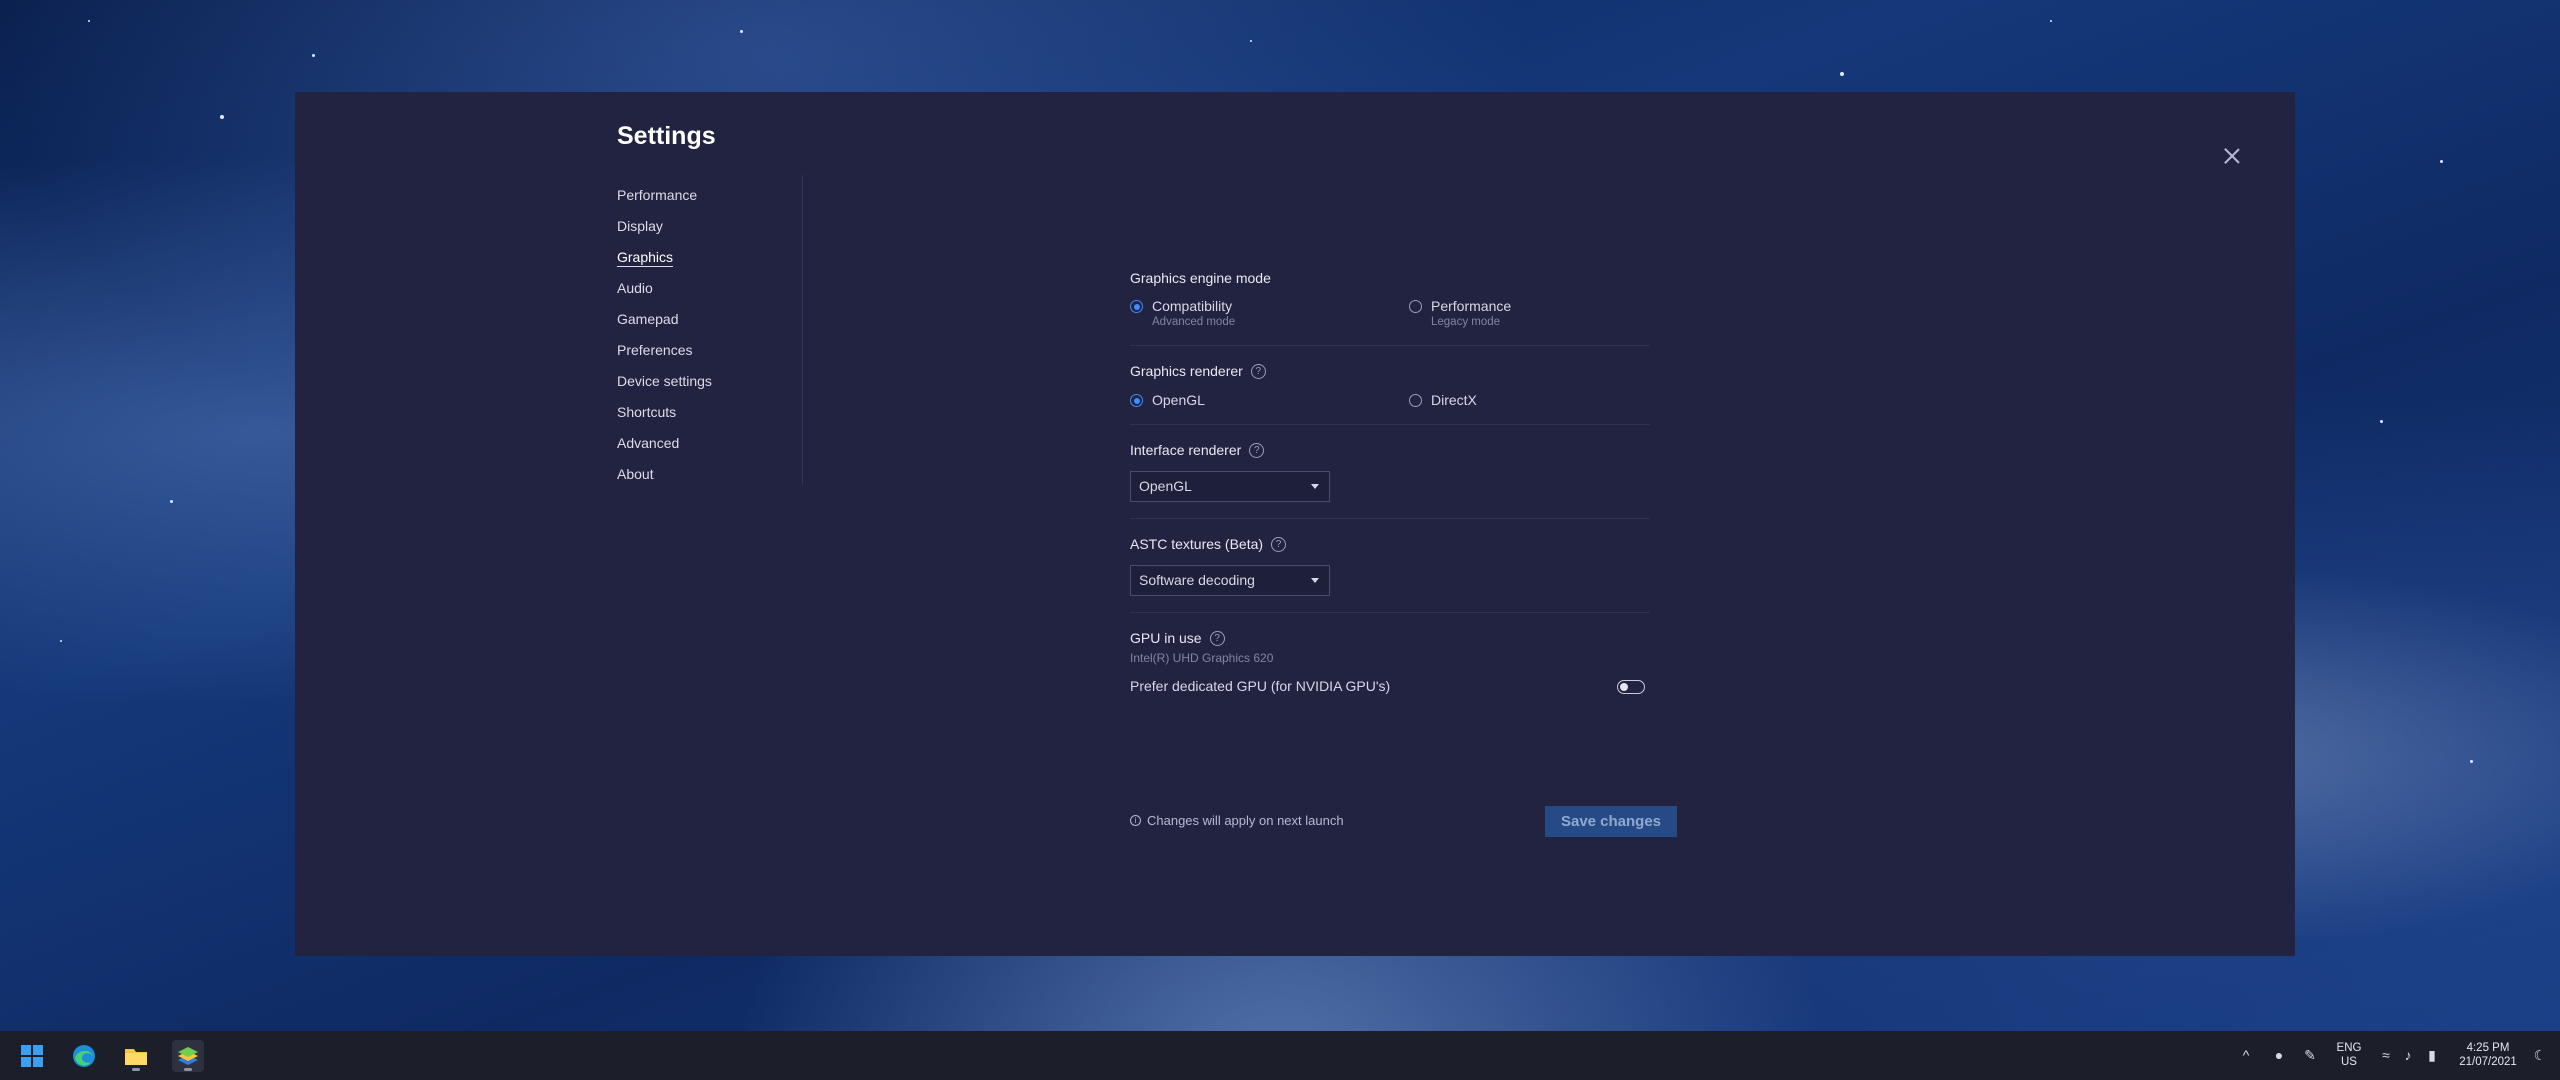 The width and height of the screenshot is (2560, 1080). I want to click on gpu-section: GPU in use ?, so click(1390, 638).